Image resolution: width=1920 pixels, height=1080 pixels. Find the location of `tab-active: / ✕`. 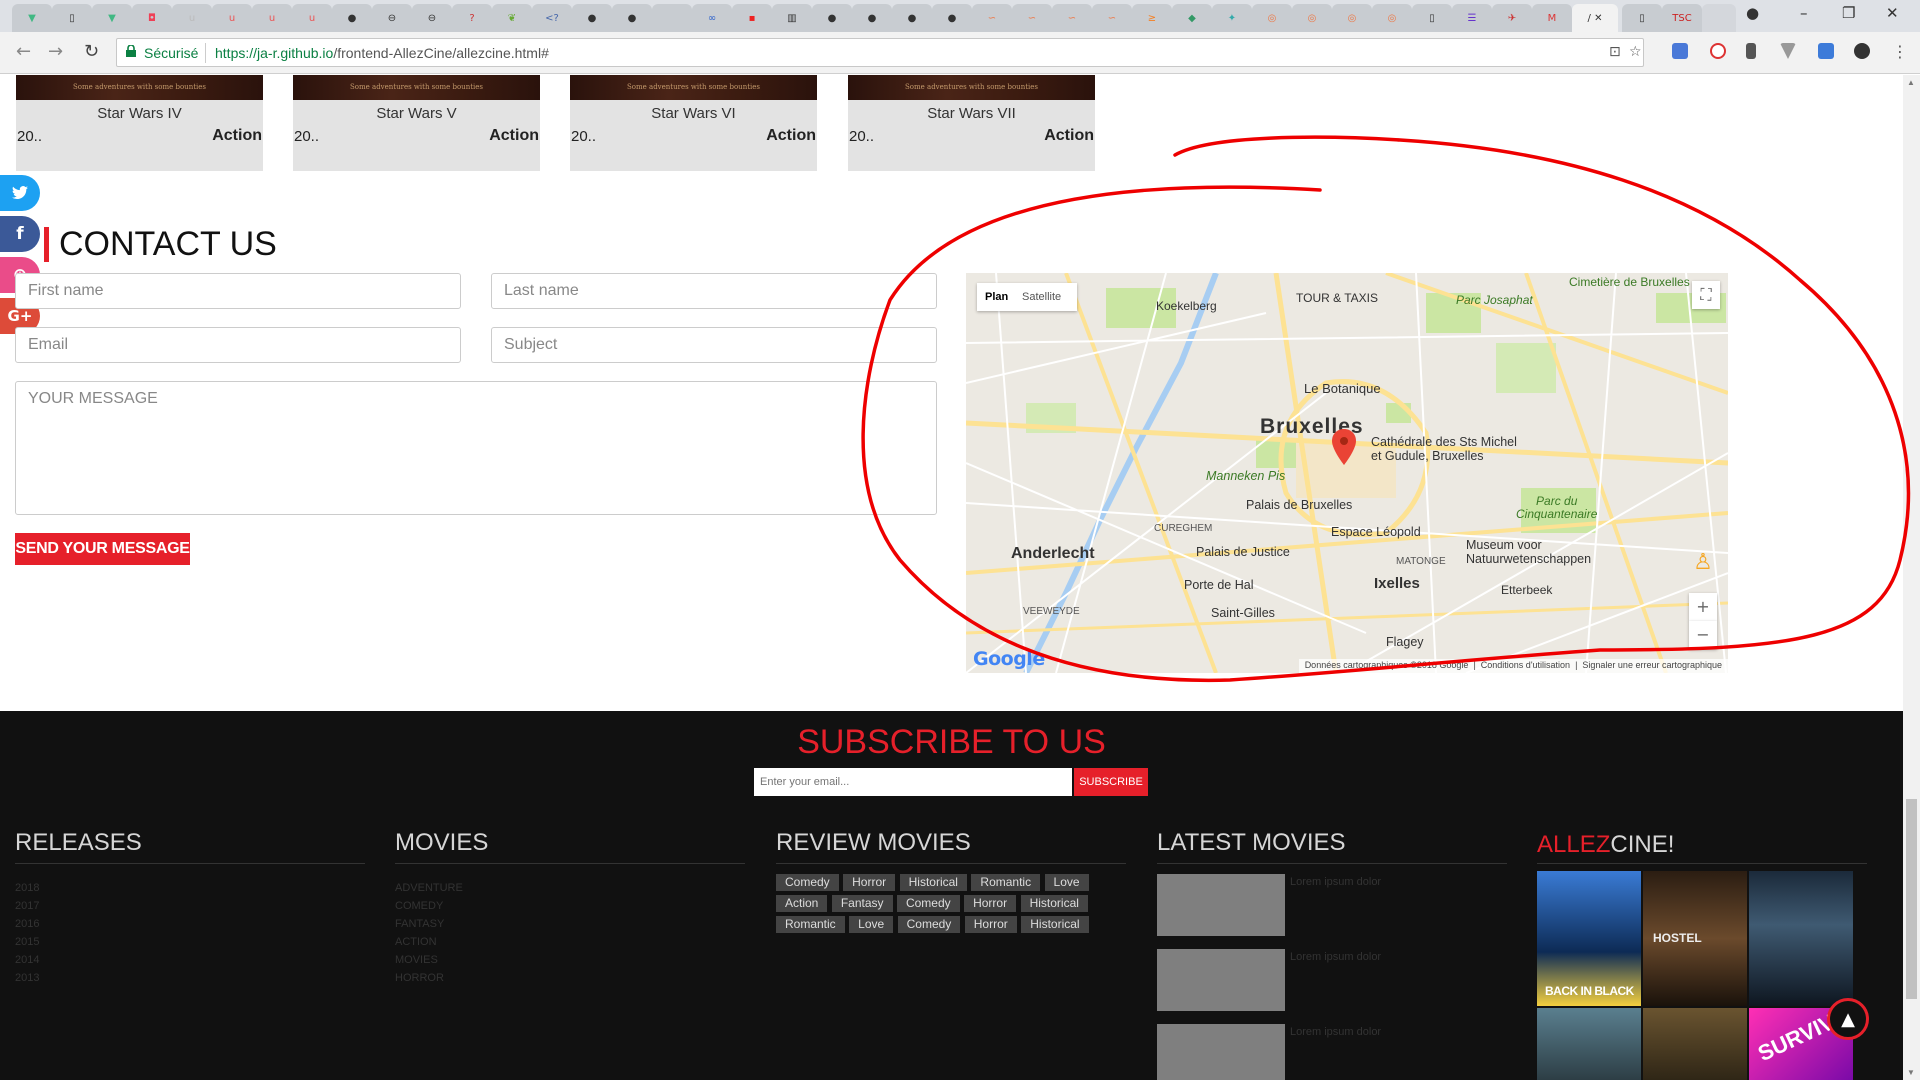

tab-active: / ✕ is located at coordinates (1595, 18).